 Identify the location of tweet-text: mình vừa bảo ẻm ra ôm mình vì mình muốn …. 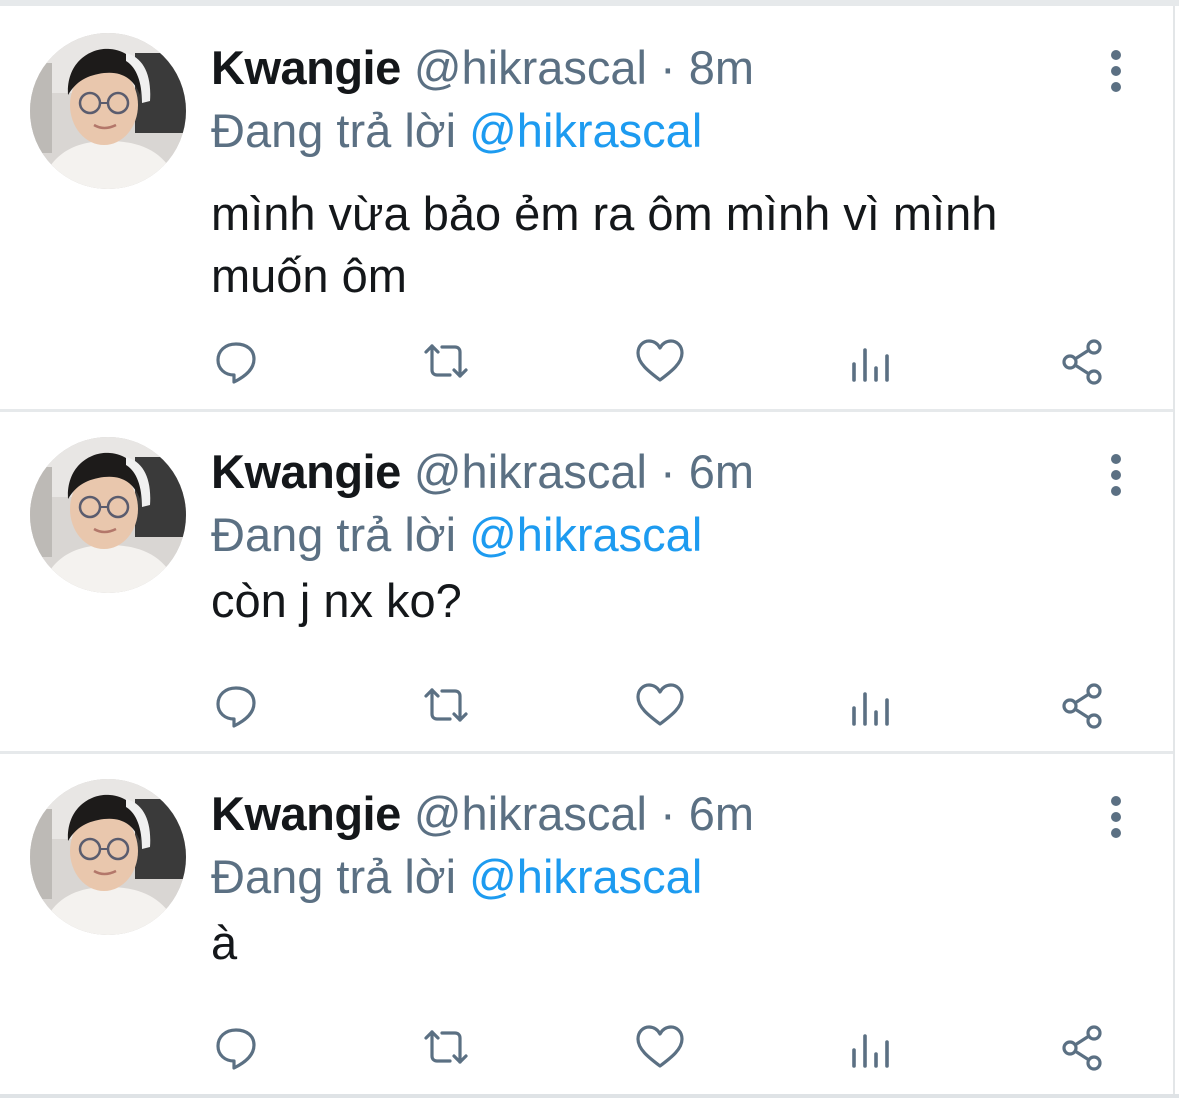
(604, 244).